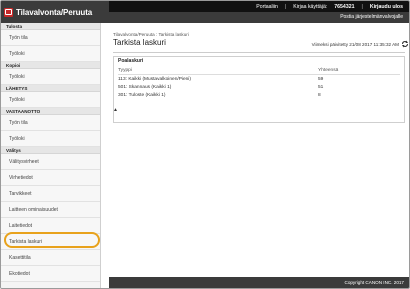 This screenshot has width=410, height=289. What do you see at coordinates (50, 54) in the screenshot?
I see `sidebar-item-print-job-log: Työloki` at bounding box center [50, 54].